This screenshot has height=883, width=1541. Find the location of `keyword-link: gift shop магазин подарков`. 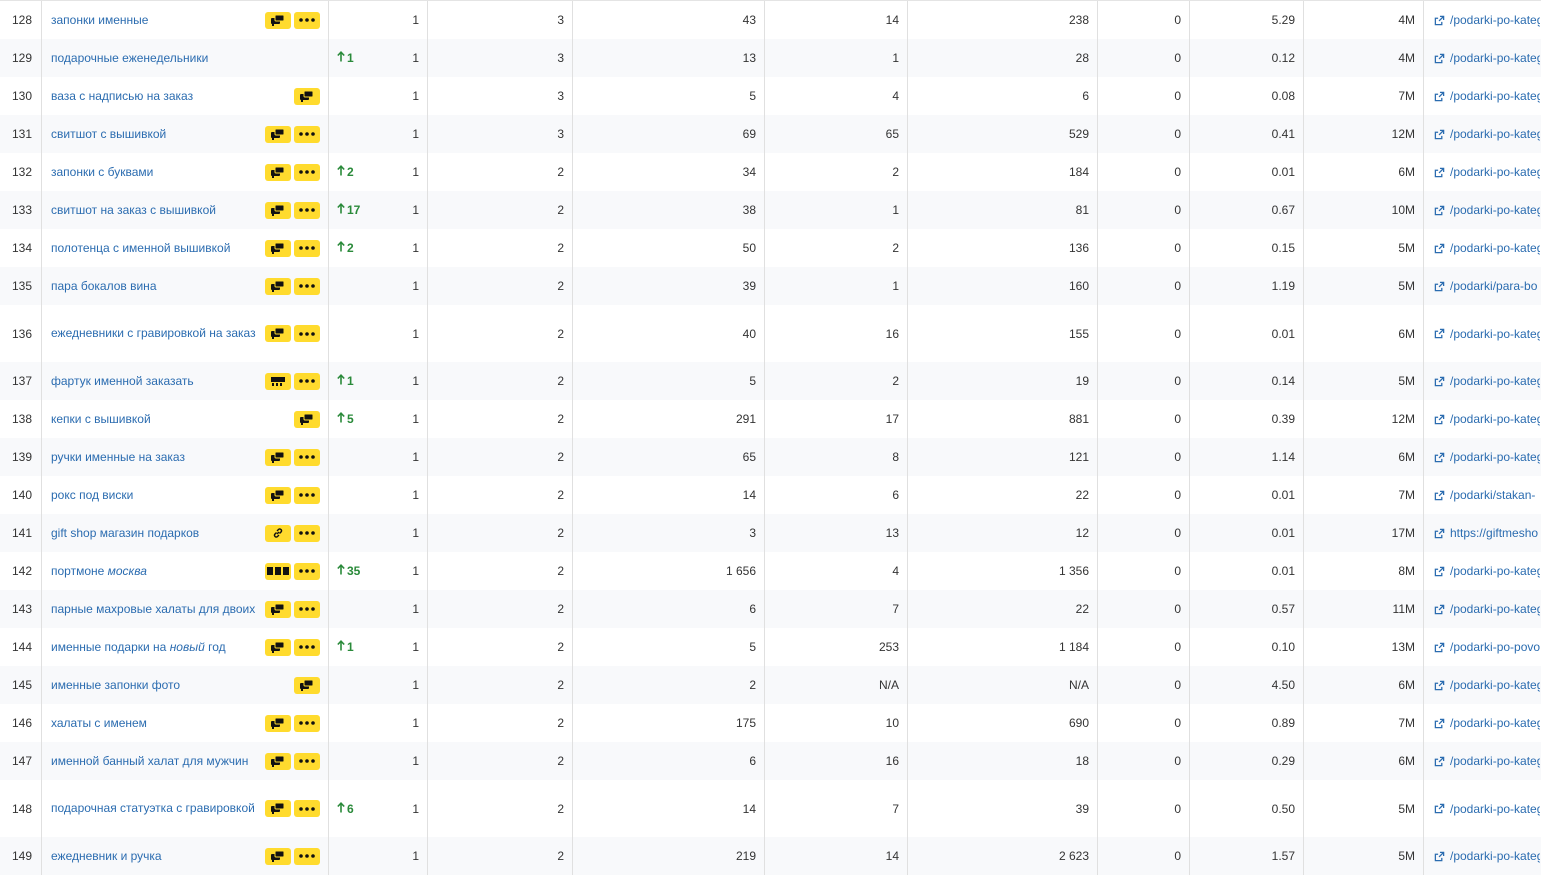

keyword-link: gift shop магазин подарков is located at coordinates (125, 533).